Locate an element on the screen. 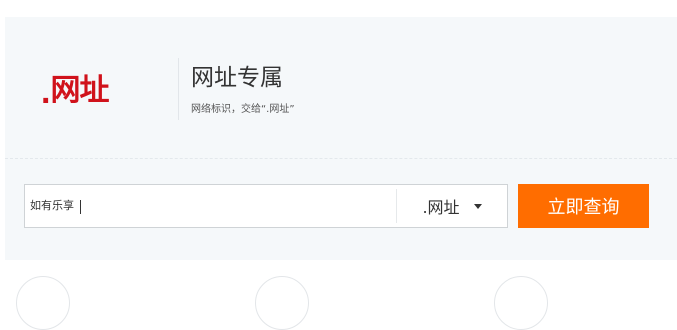 The width and height of the screenshot is (677, 330). logo-word: 网址 is located at coordinates (79, 90).